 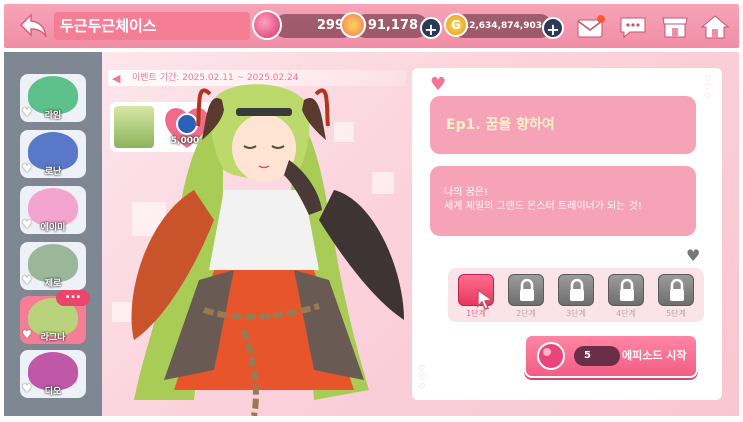 What do you see at coordinates (526, 313) in the screenshot?
I see `step-label: 2단계` at bounding box center [526, 313].